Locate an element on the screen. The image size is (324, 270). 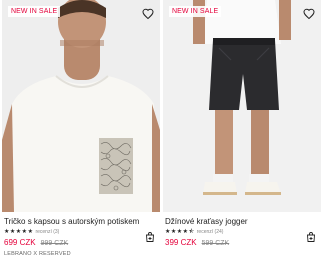
product-rating: ★ ★ ★ ★ ★ recenzí (3) is located at coordinates (31, 232).